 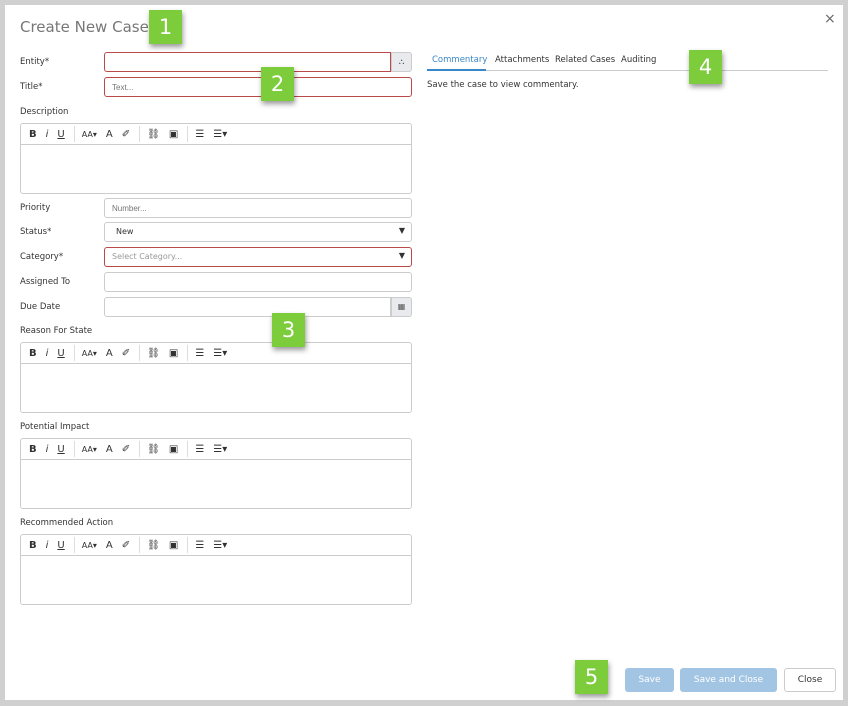 I want to click on recommended-action-editor: B i U AA▾ A ✐ ⛓ ▣ ☰ ☰▾, so click(x=216, y=569).